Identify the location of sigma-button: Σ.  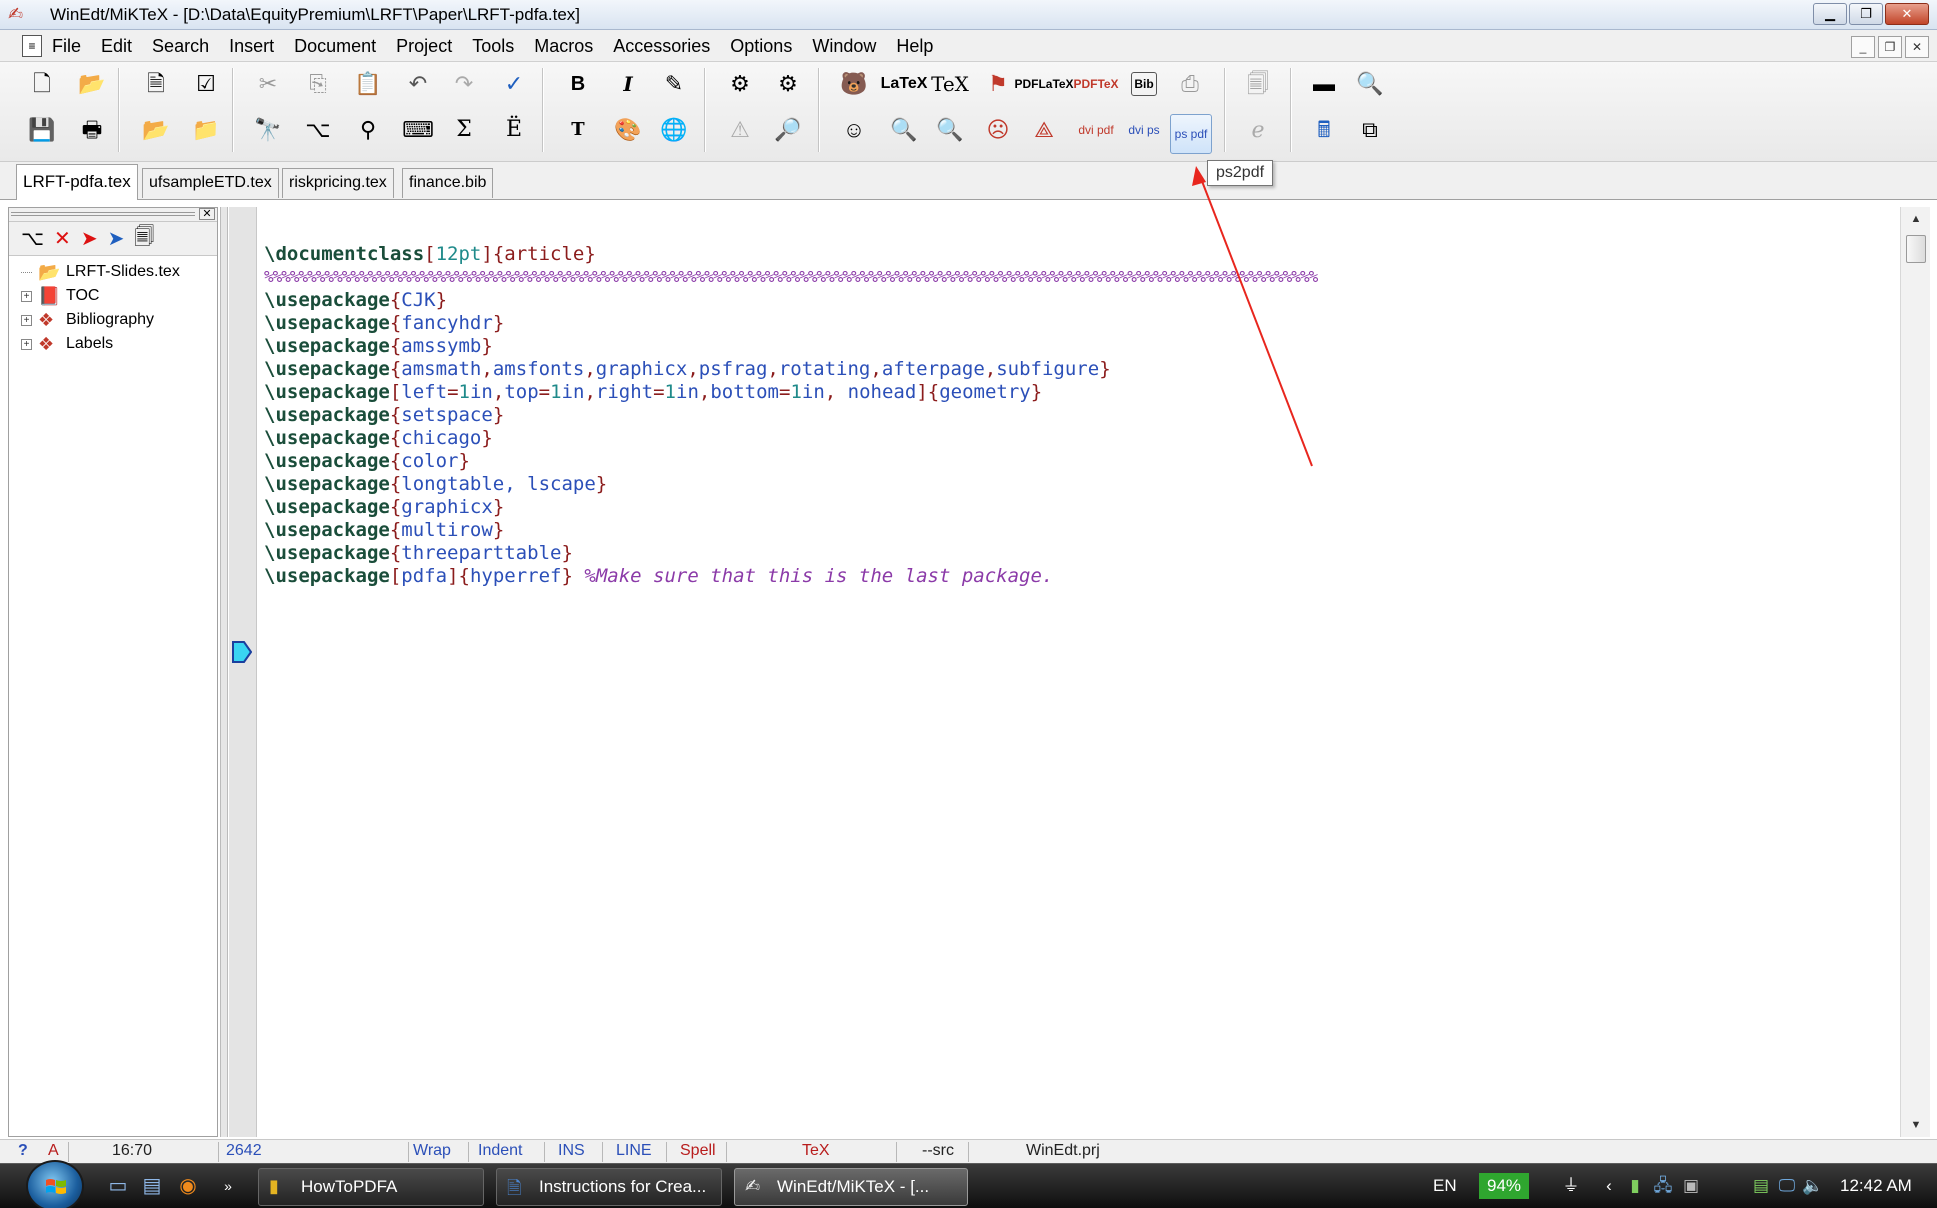
(464, 130).